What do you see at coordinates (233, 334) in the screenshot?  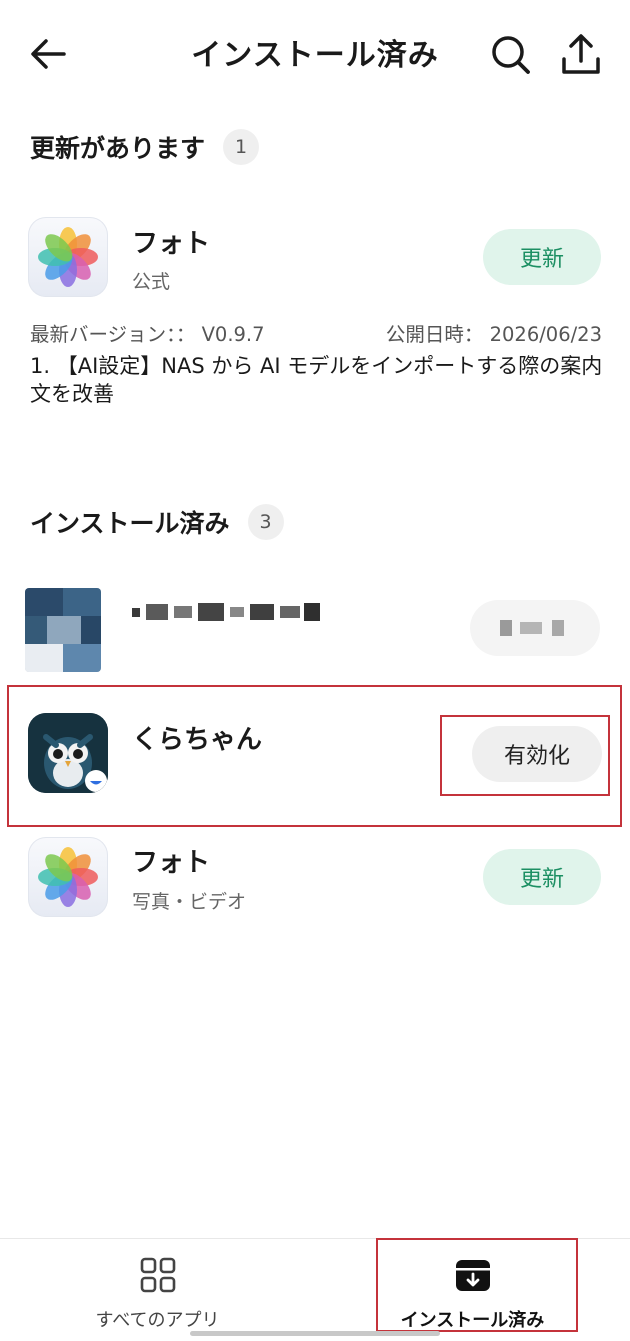 I see `version-value: V0.9.7` at bounding box center [233, 334].